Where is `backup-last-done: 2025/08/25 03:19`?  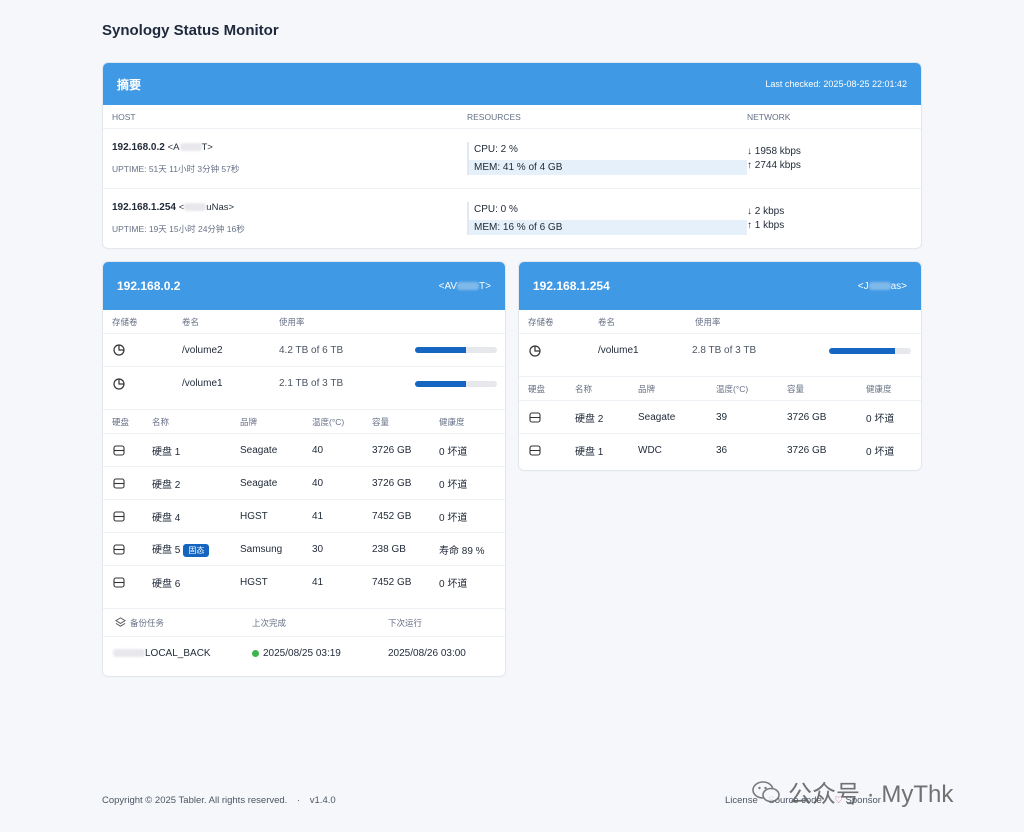
backup-last-done: 2025/08/25 03:19 is located at coordinates (320, 653).